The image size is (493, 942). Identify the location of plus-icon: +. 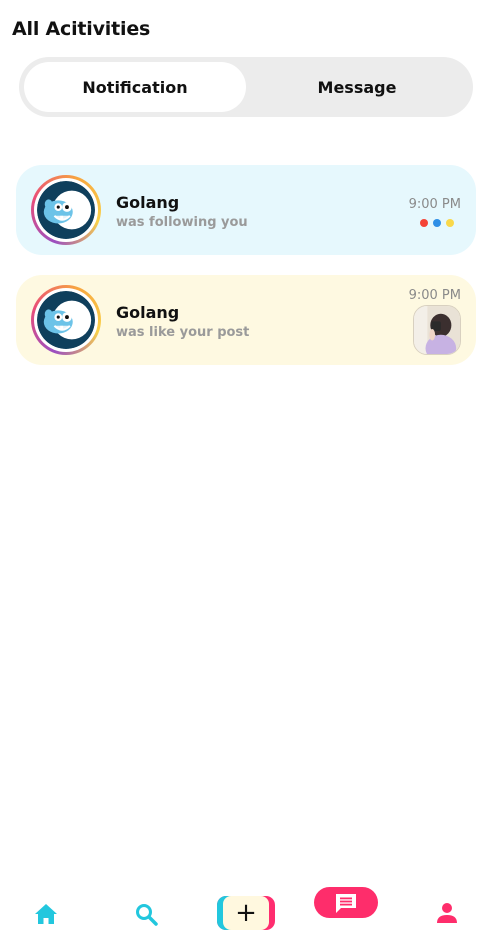
(246, 913).